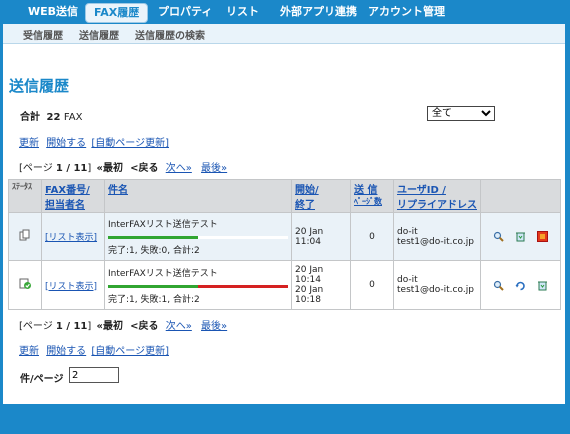  I want to click on time-cell: 20 Jan 10:14 20 Jan 10:18, so click(321, 285).